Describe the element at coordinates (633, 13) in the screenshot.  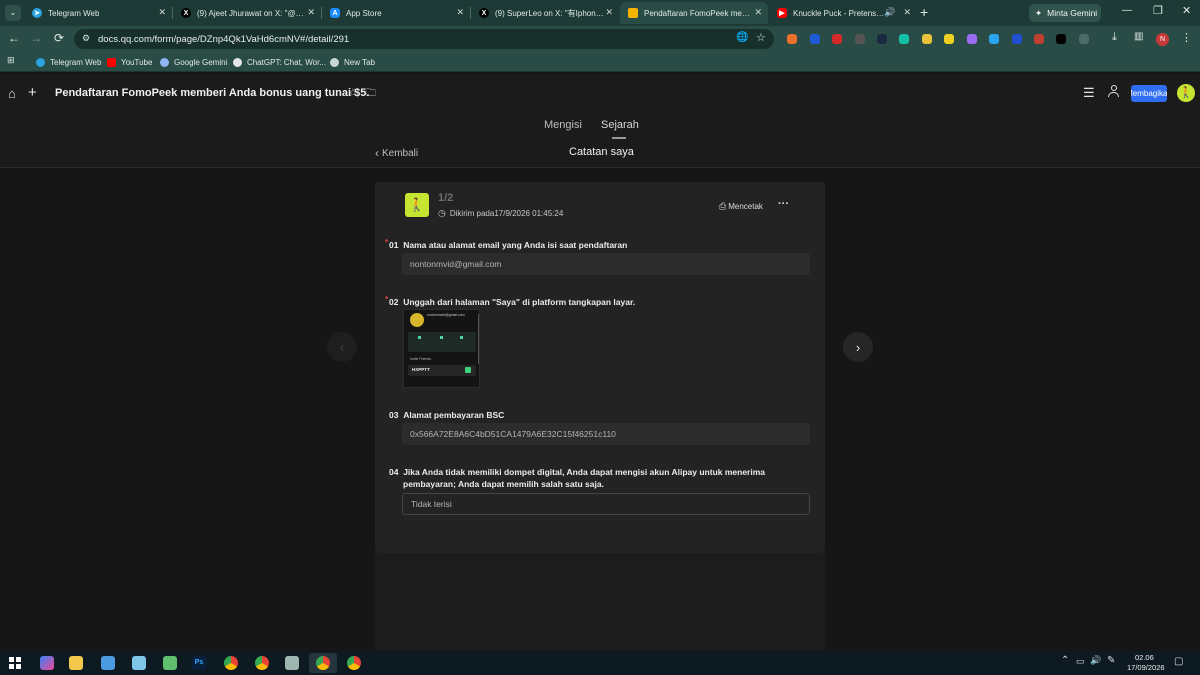
I see `docs-icon` at that location.